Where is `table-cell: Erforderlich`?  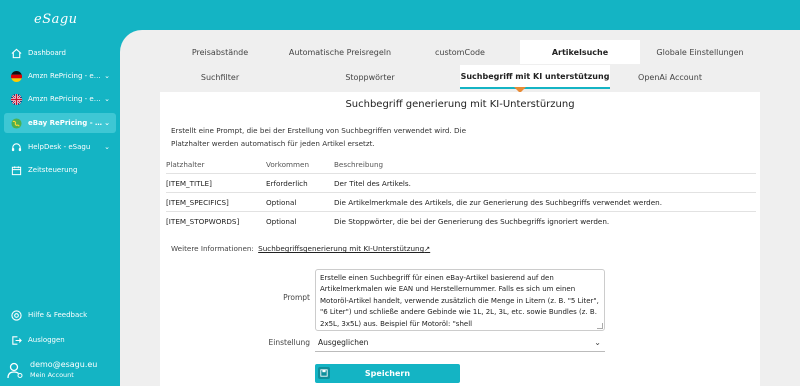
table-cell: Erforderlich is located at coordinates (287, 183).